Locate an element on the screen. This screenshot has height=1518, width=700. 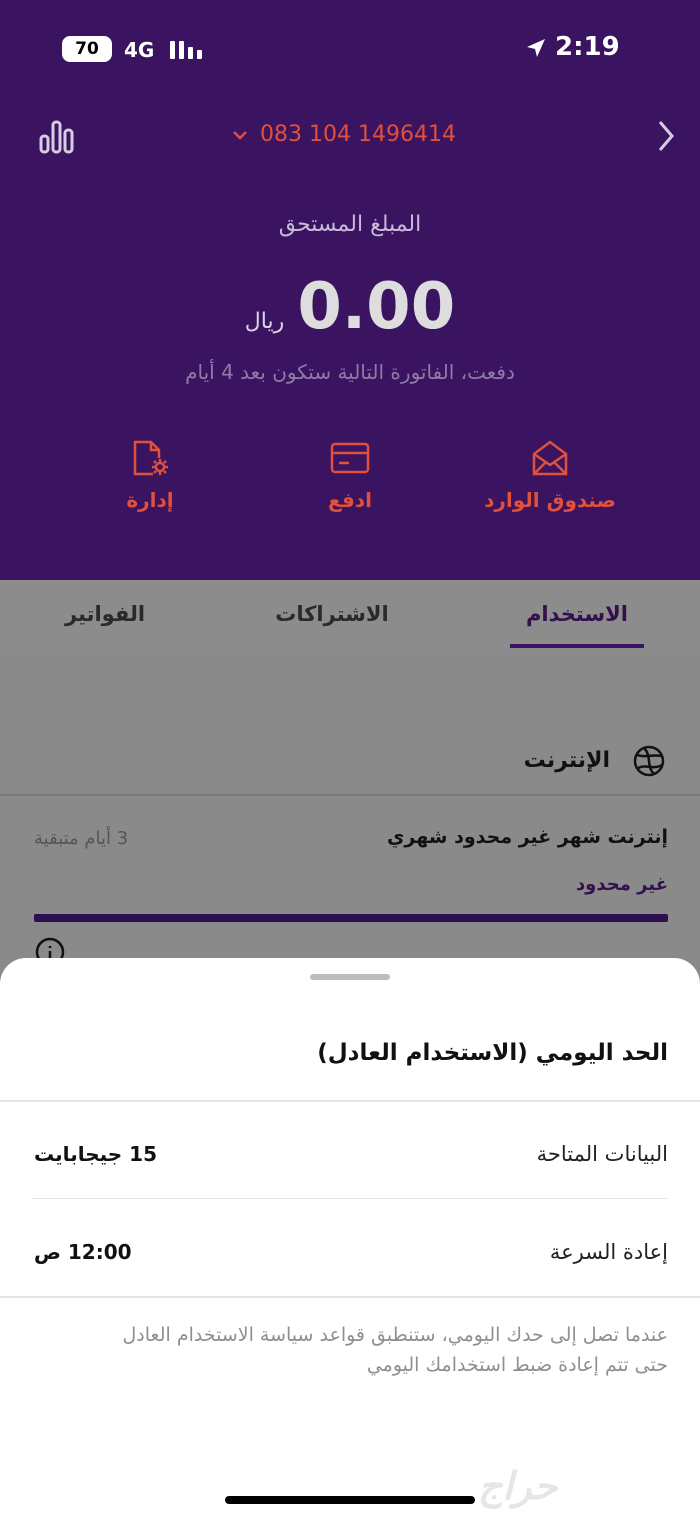
chevron-down-icon is located at coordinates (240, 135).